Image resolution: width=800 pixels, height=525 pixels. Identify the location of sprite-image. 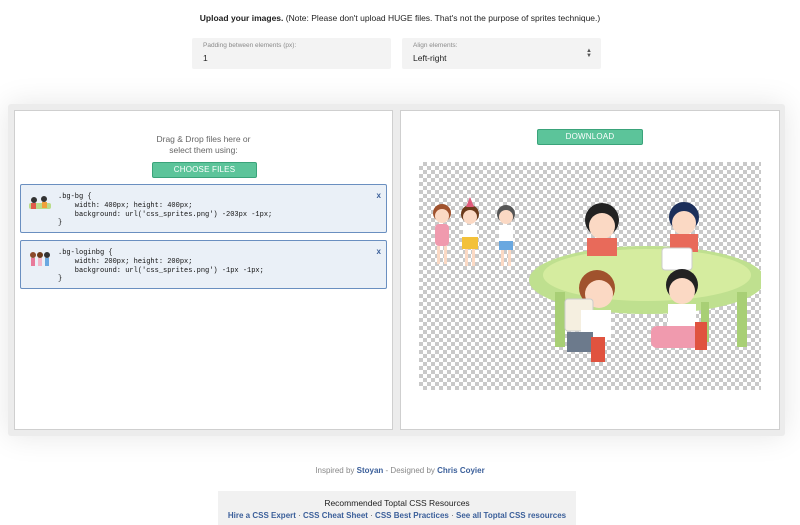
(599, 279).